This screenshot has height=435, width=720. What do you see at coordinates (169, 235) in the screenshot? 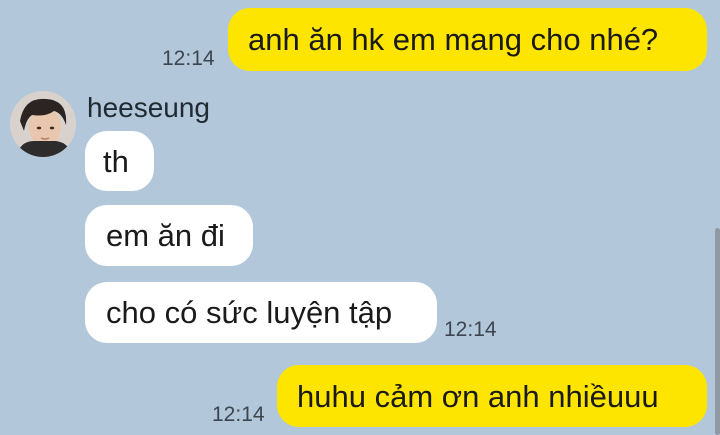
I see `incoming-message-bubble: em ăn đi` at bounding box center [169, 235].